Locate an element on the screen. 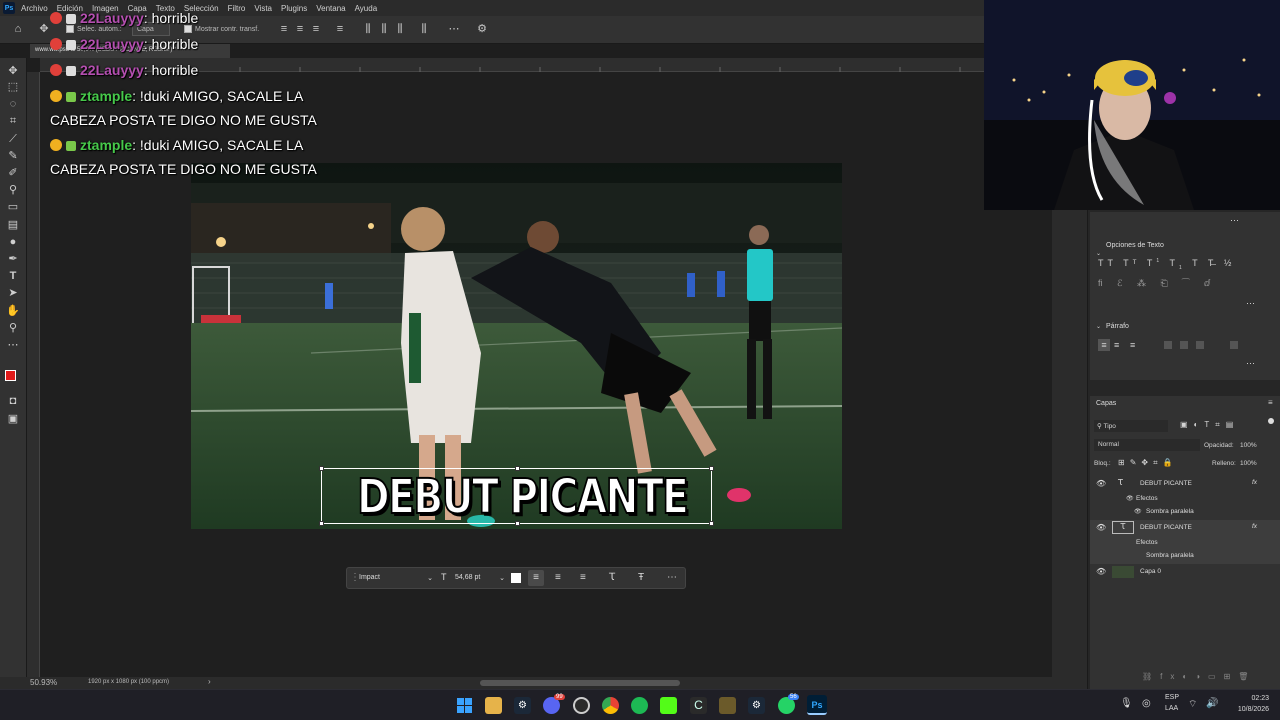 The image size is (1280, 720). align-bottom-icon: ⫼ is located at coordinates (400, 29).